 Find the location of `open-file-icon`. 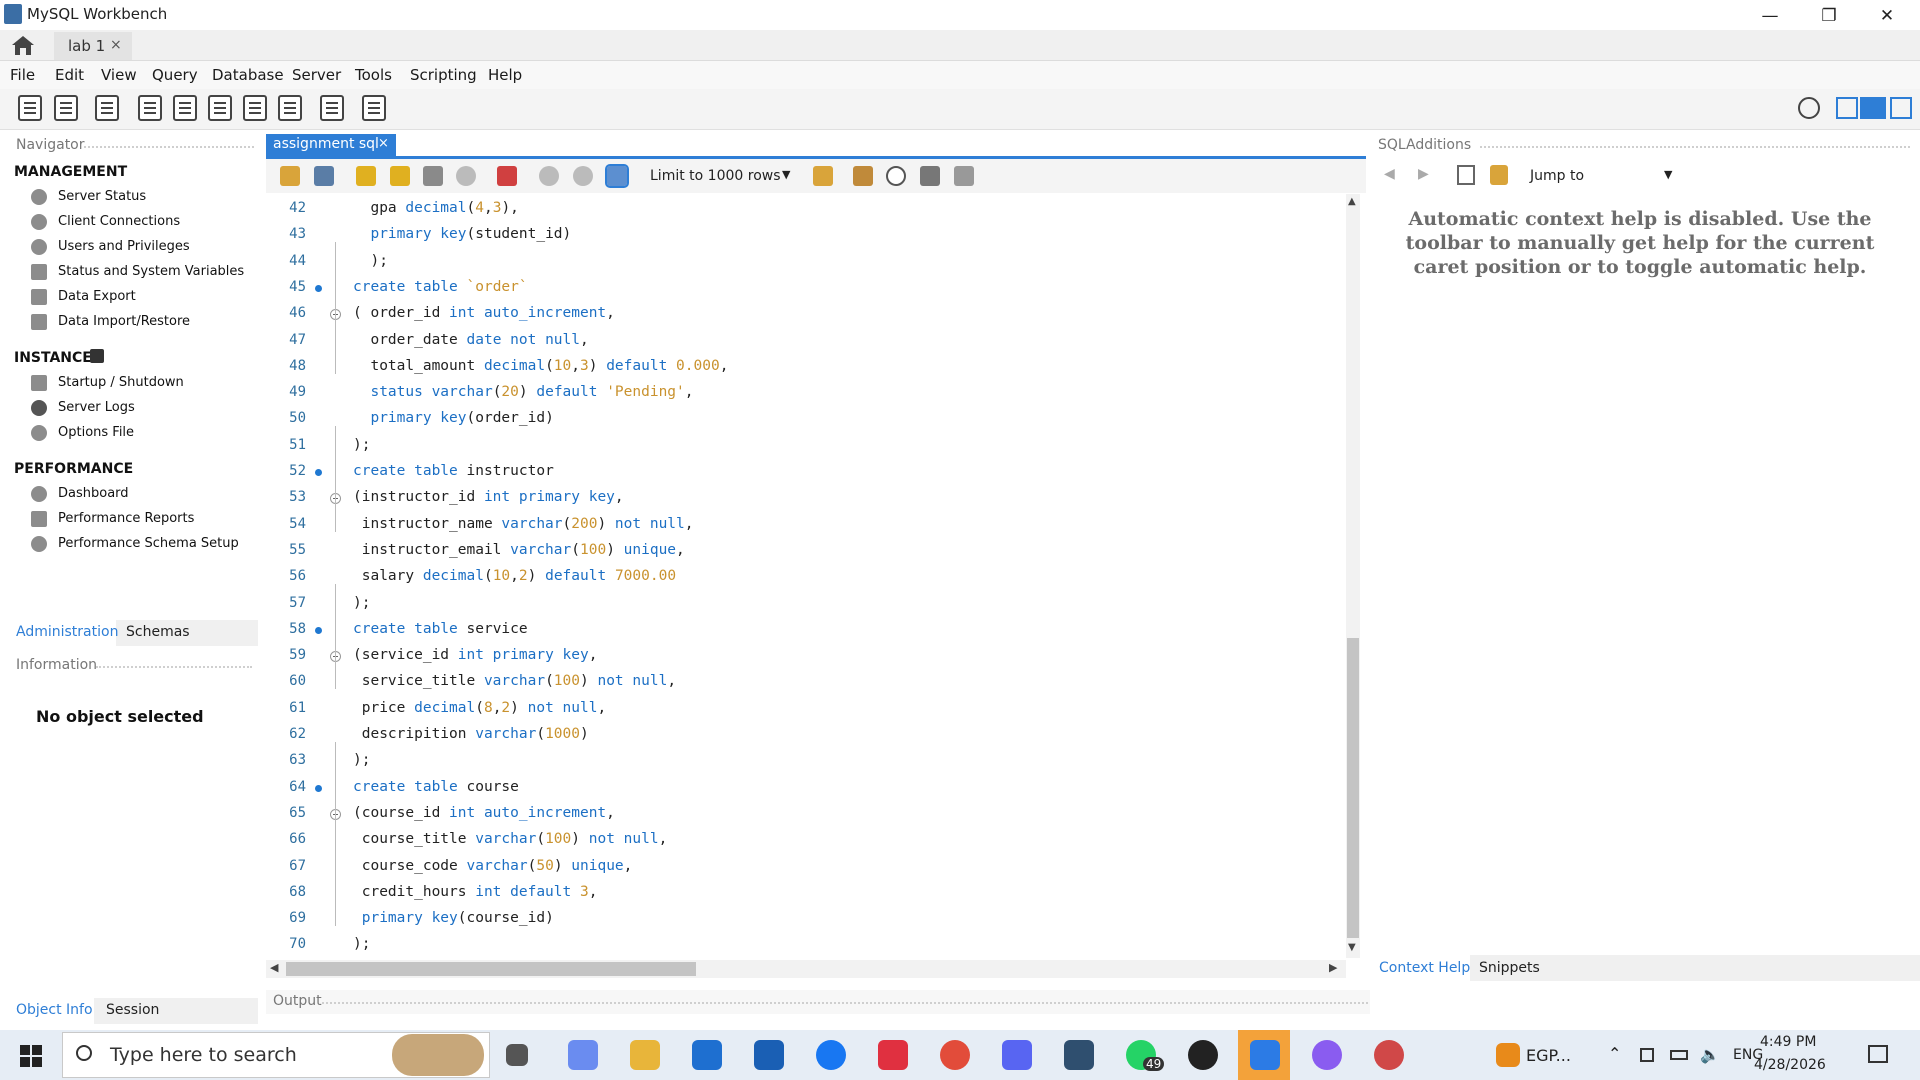

open-file-icon is located at coordinates (290, 176).